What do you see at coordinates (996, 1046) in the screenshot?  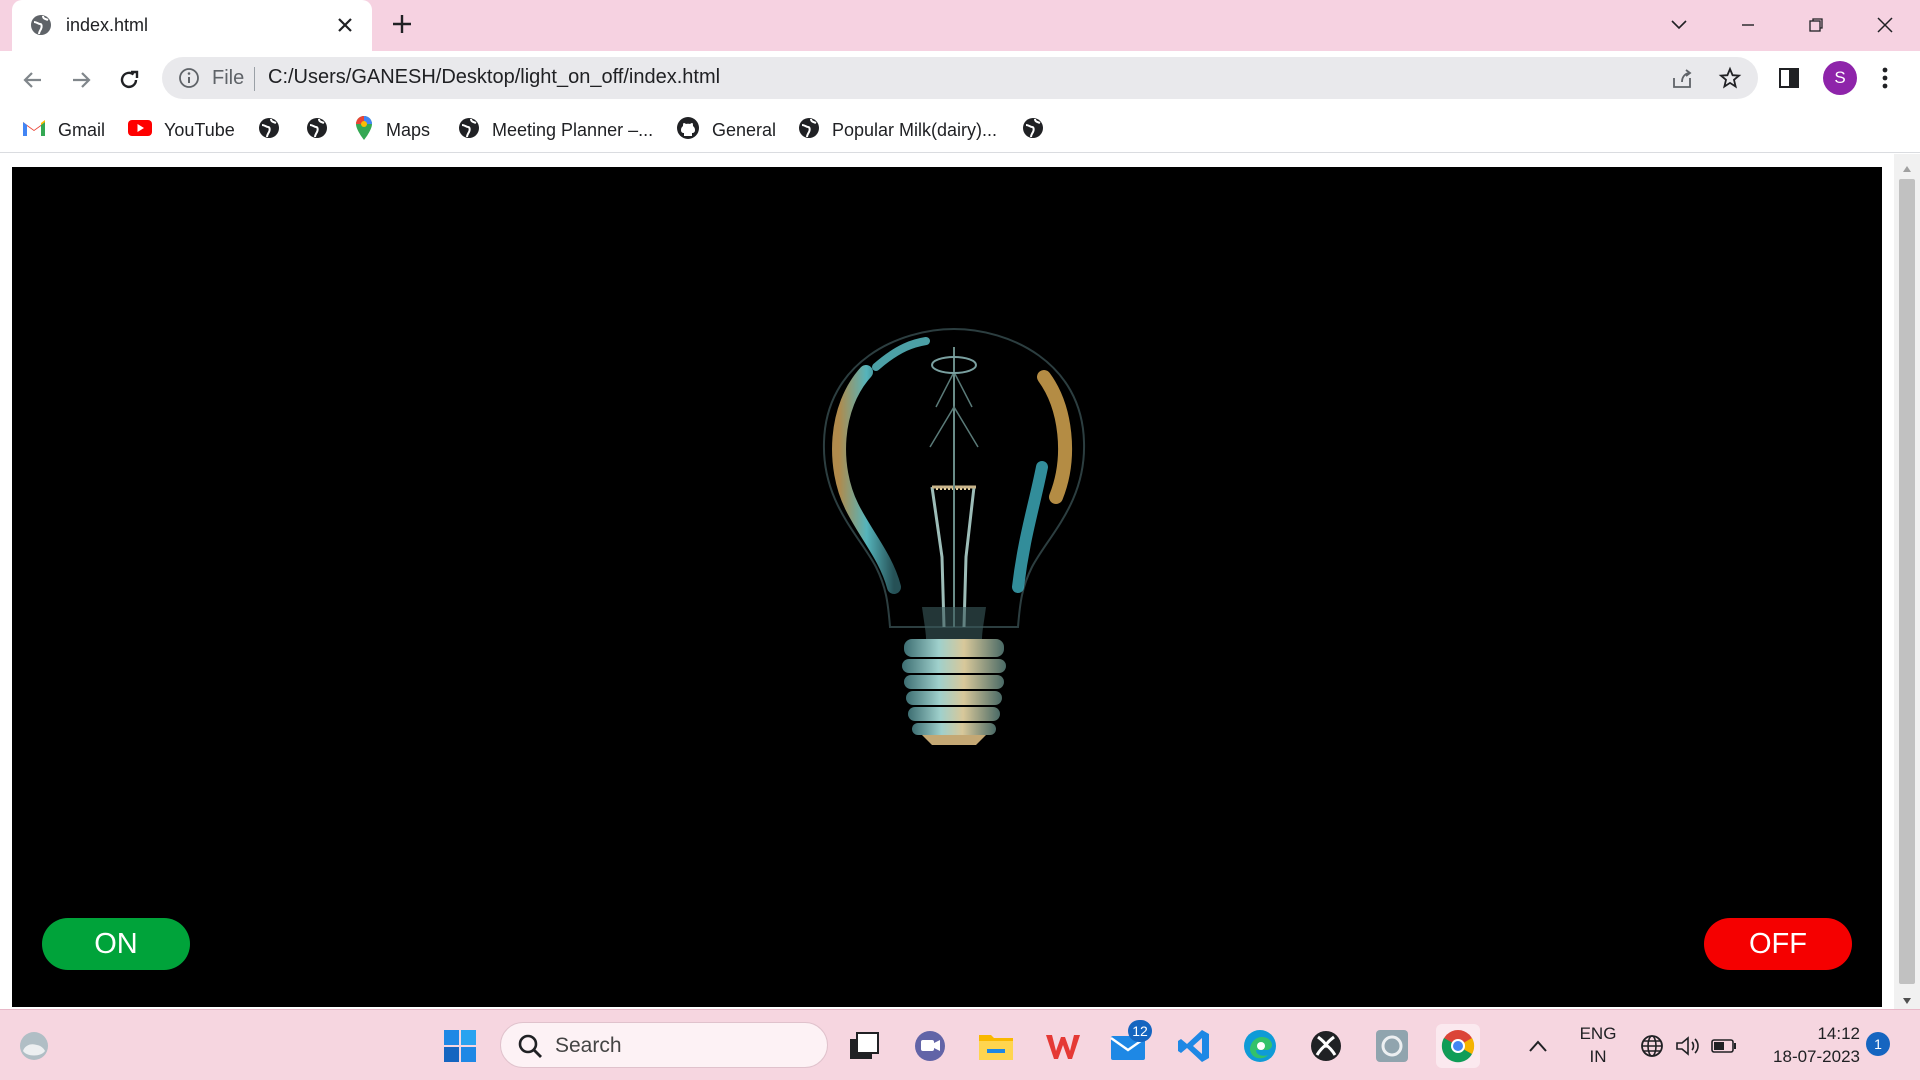 I see `file-explorer-icon` at bounding box center [996, 1046].